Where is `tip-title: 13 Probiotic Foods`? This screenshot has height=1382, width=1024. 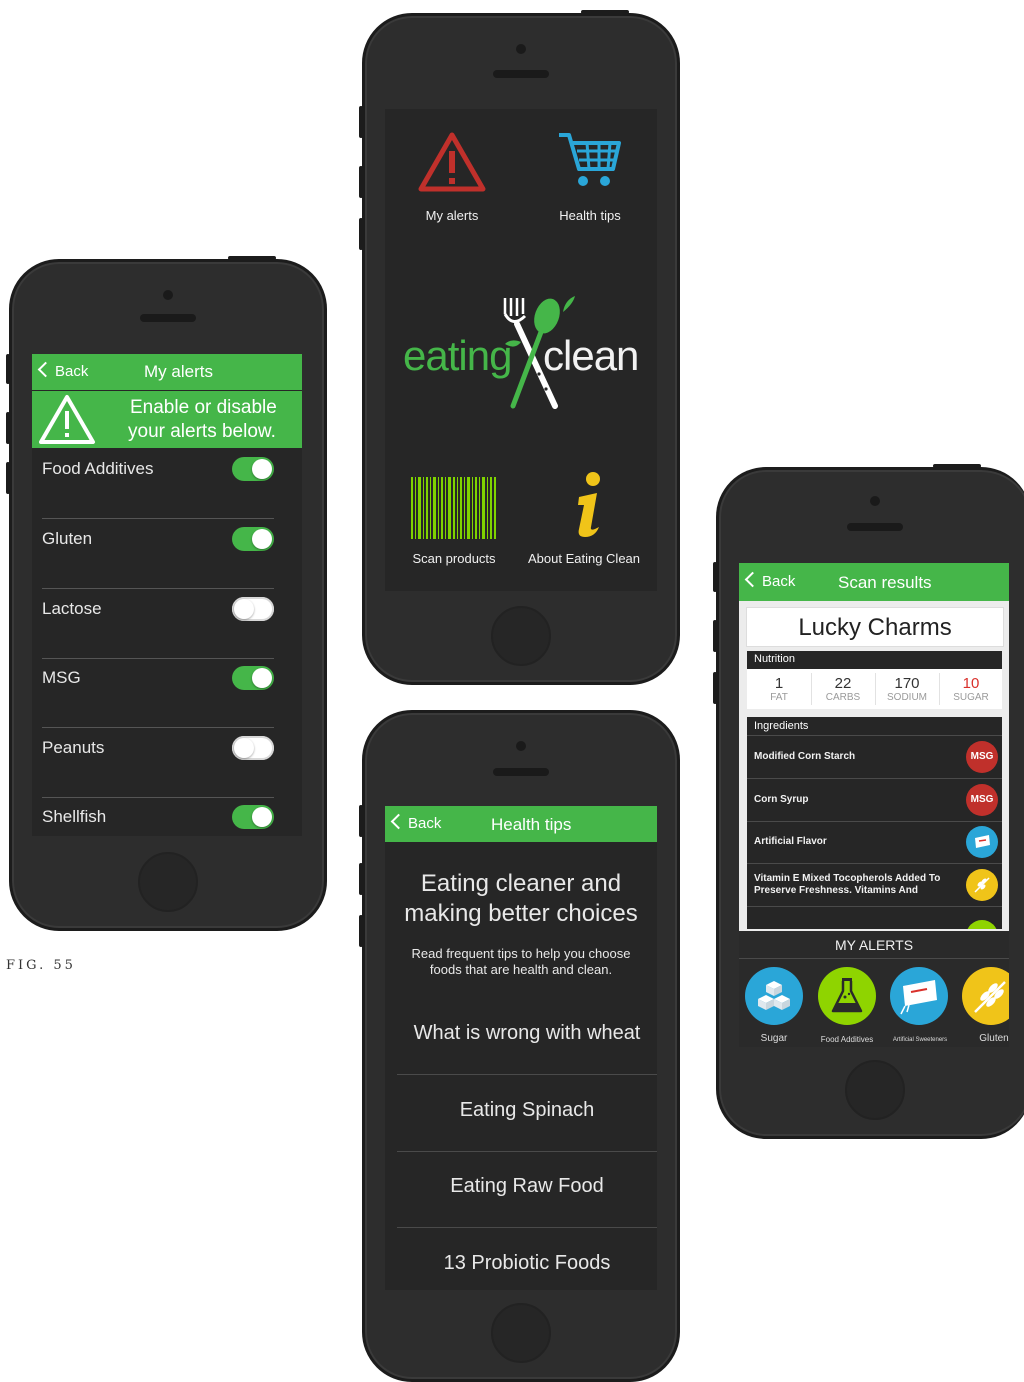 tip-title: 13 Probiotic Foods is located at coordinates (527, 1263).